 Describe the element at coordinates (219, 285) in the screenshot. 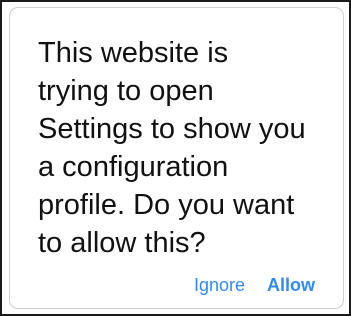

I see `ignore-button: Ignore` at that location.